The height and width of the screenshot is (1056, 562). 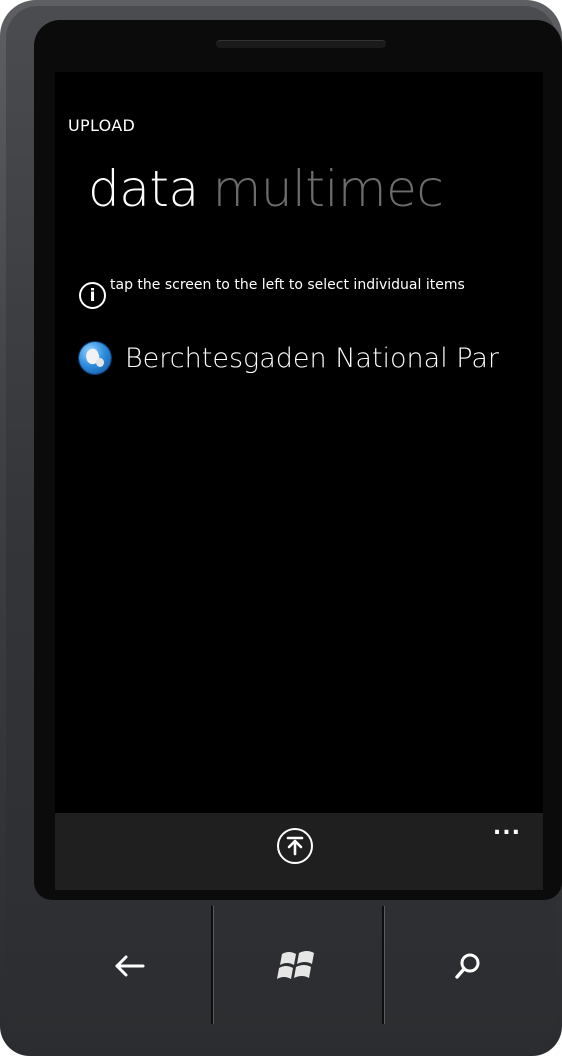 I want to click on hardware-buttons, so click(x=297, y=966).